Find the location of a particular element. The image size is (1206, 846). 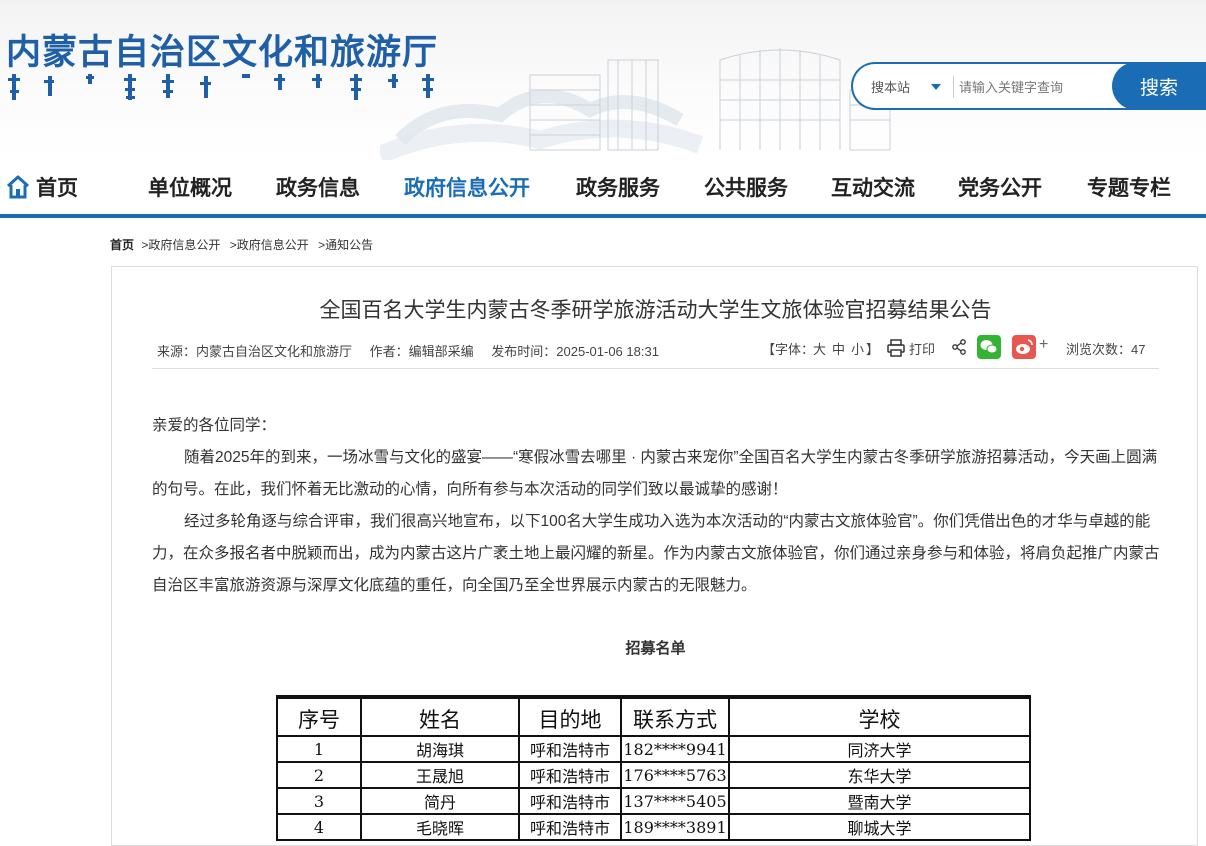

list-title: 招募名单 is located at coordinates (655, 648).